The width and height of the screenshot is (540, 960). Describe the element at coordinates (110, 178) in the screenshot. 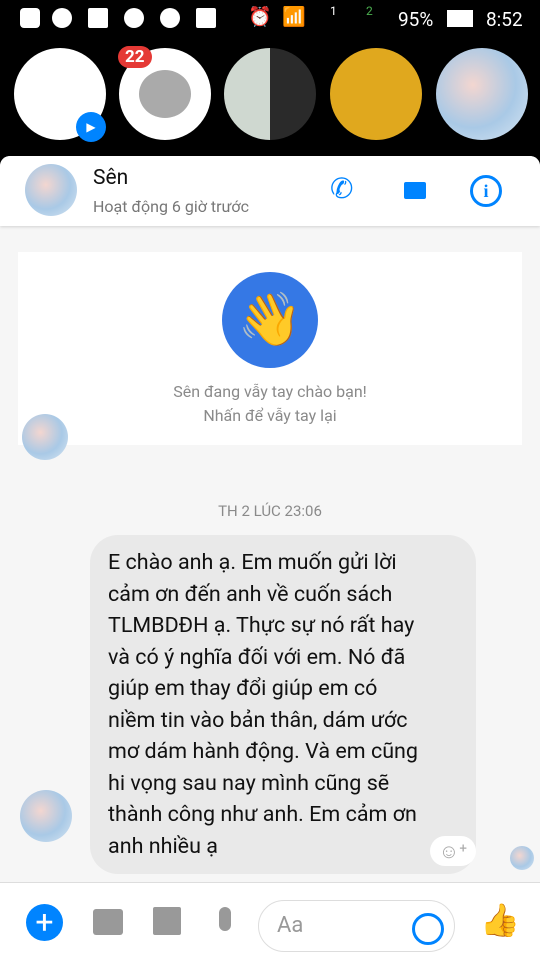

I see `contact-name: Sên` at that location.